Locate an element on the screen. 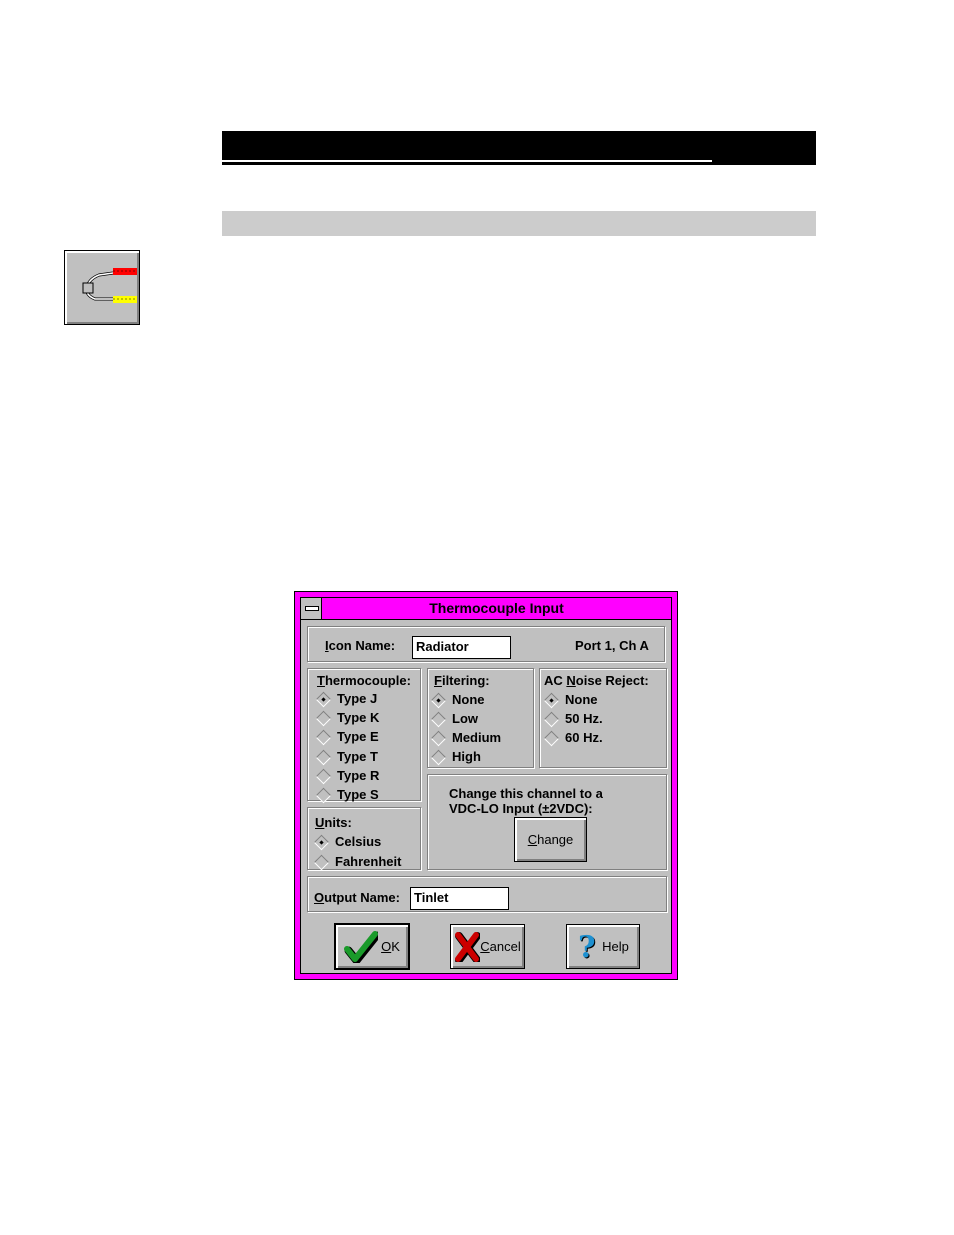  title-bar: Thermocouple Input is located at coordinates (486, 609).